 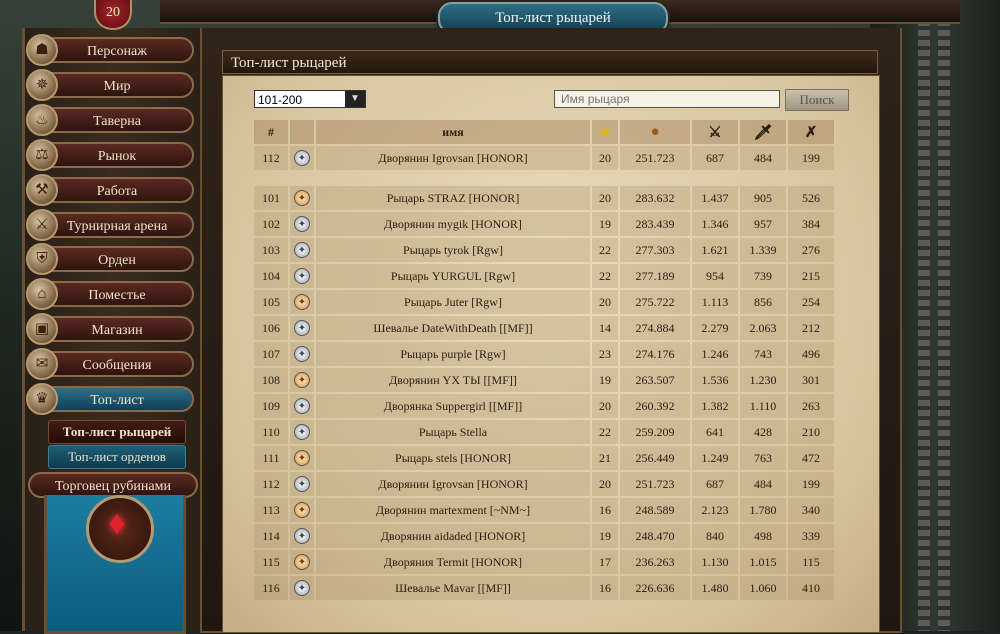 I want to click on level-cell: 17, so click(x=605, y=562).